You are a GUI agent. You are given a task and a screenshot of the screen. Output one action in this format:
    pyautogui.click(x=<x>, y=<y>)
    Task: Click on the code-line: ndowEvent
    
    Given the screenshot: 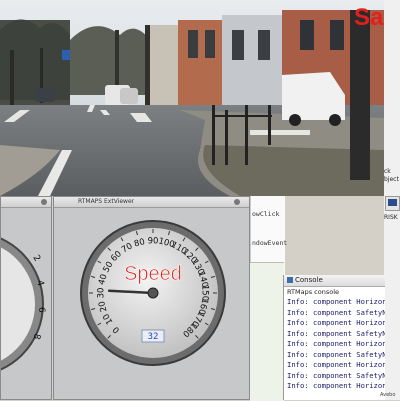 What is the action you would take?
    pyautogui.click(x=270, y=243)
    